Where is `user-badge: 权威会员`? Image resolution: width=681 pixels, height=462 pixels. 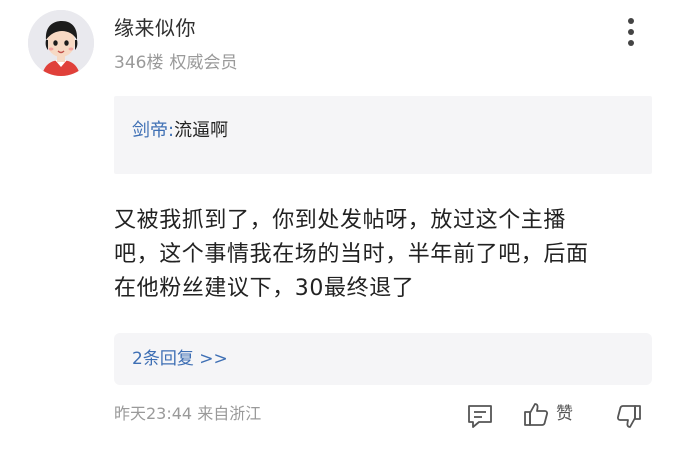 user-badge: 权威会员 is located at coordinates (203, 63).